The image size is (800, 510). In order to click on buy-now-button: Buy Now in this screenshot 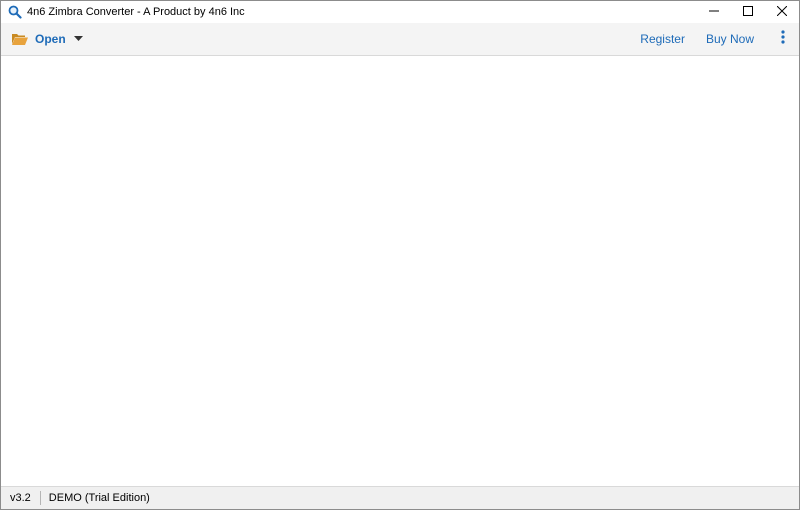, I will do `click(730, 39)`.